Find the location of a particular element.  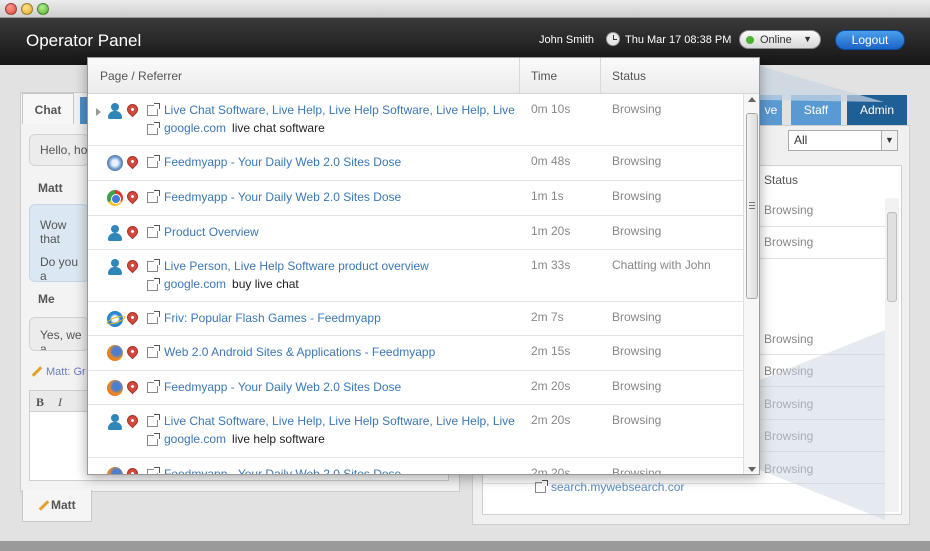

status-bar is located at coordinates (465, 546).